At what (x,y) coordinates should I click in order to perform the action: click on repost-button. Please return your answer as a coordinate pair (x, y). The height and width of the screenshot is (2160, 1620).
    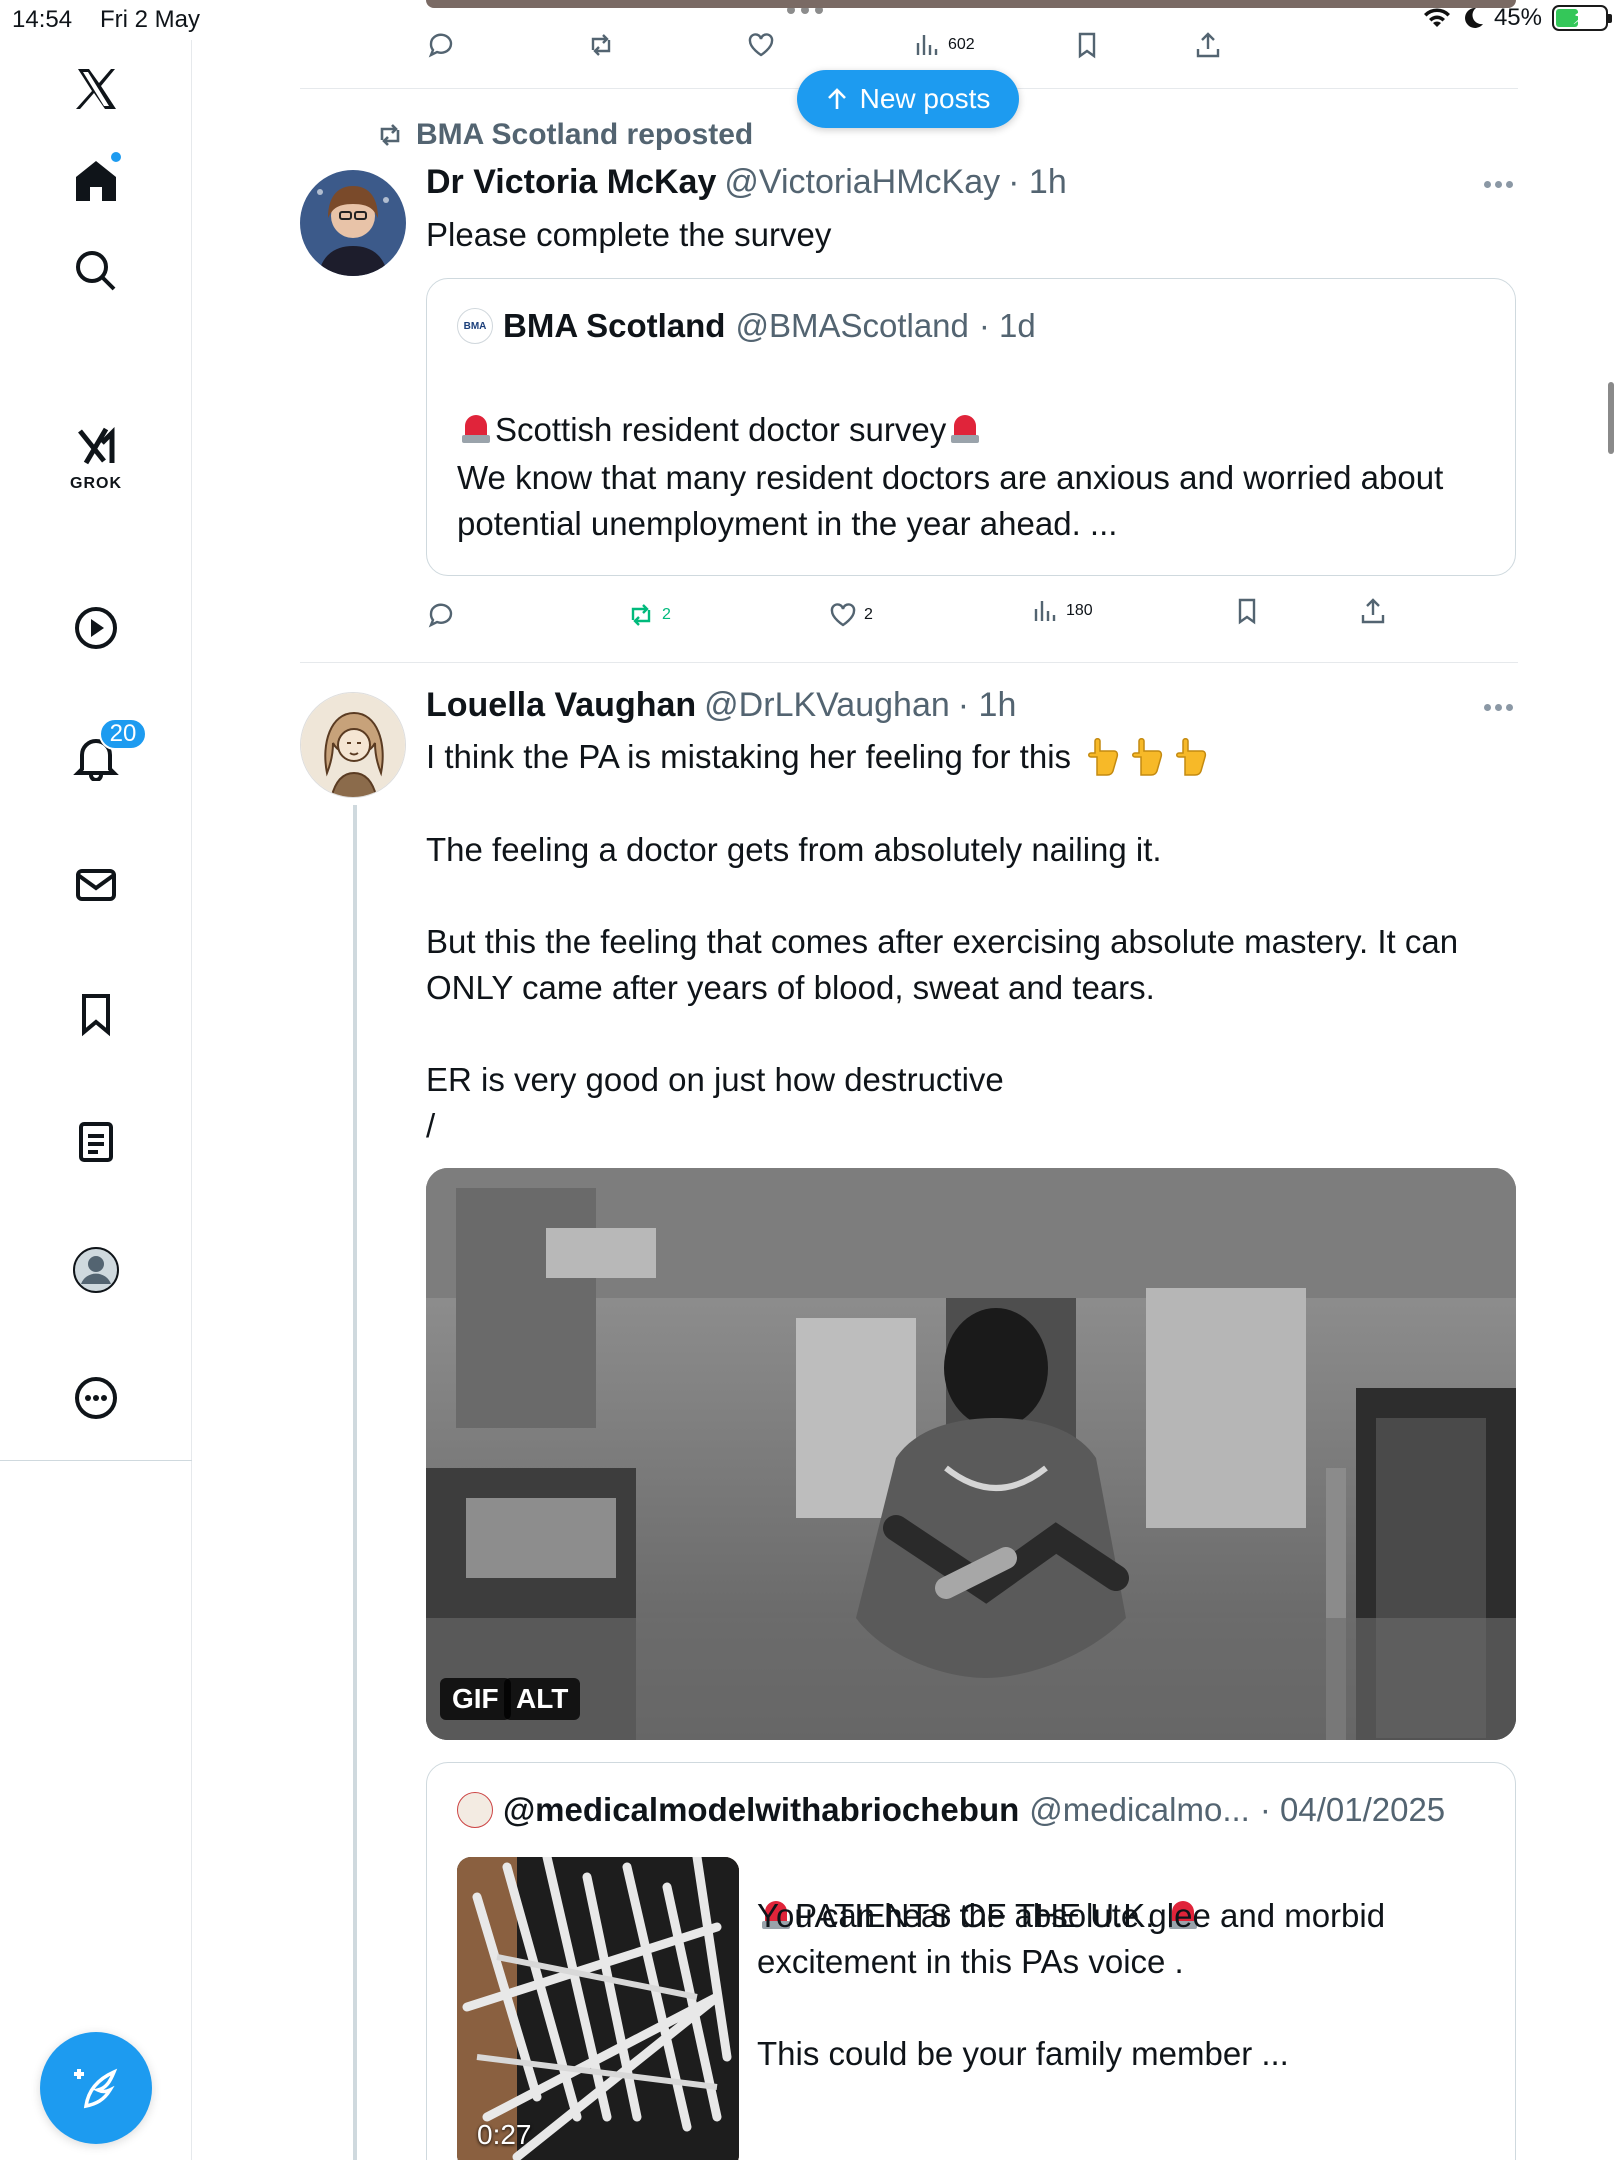
    Looking at the image, I should click on (601, 45).